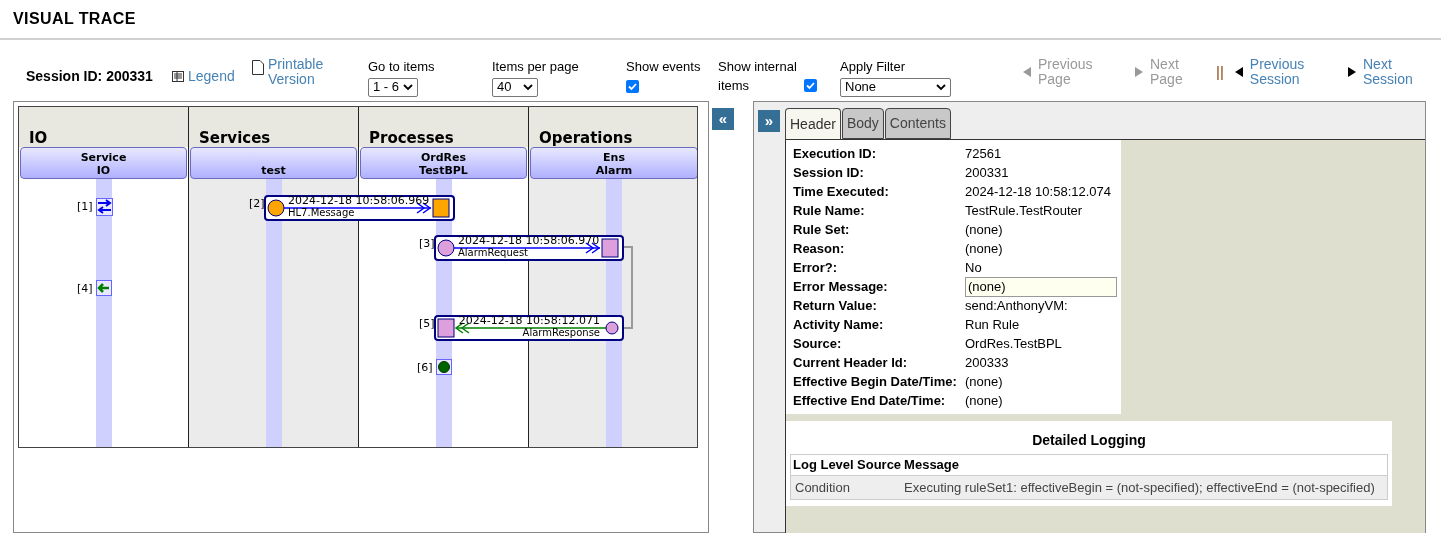 The image size is (1441, 533). Describe the element at coordinates (973, 267) in the screenshot. I see `field-value: No` at that location.